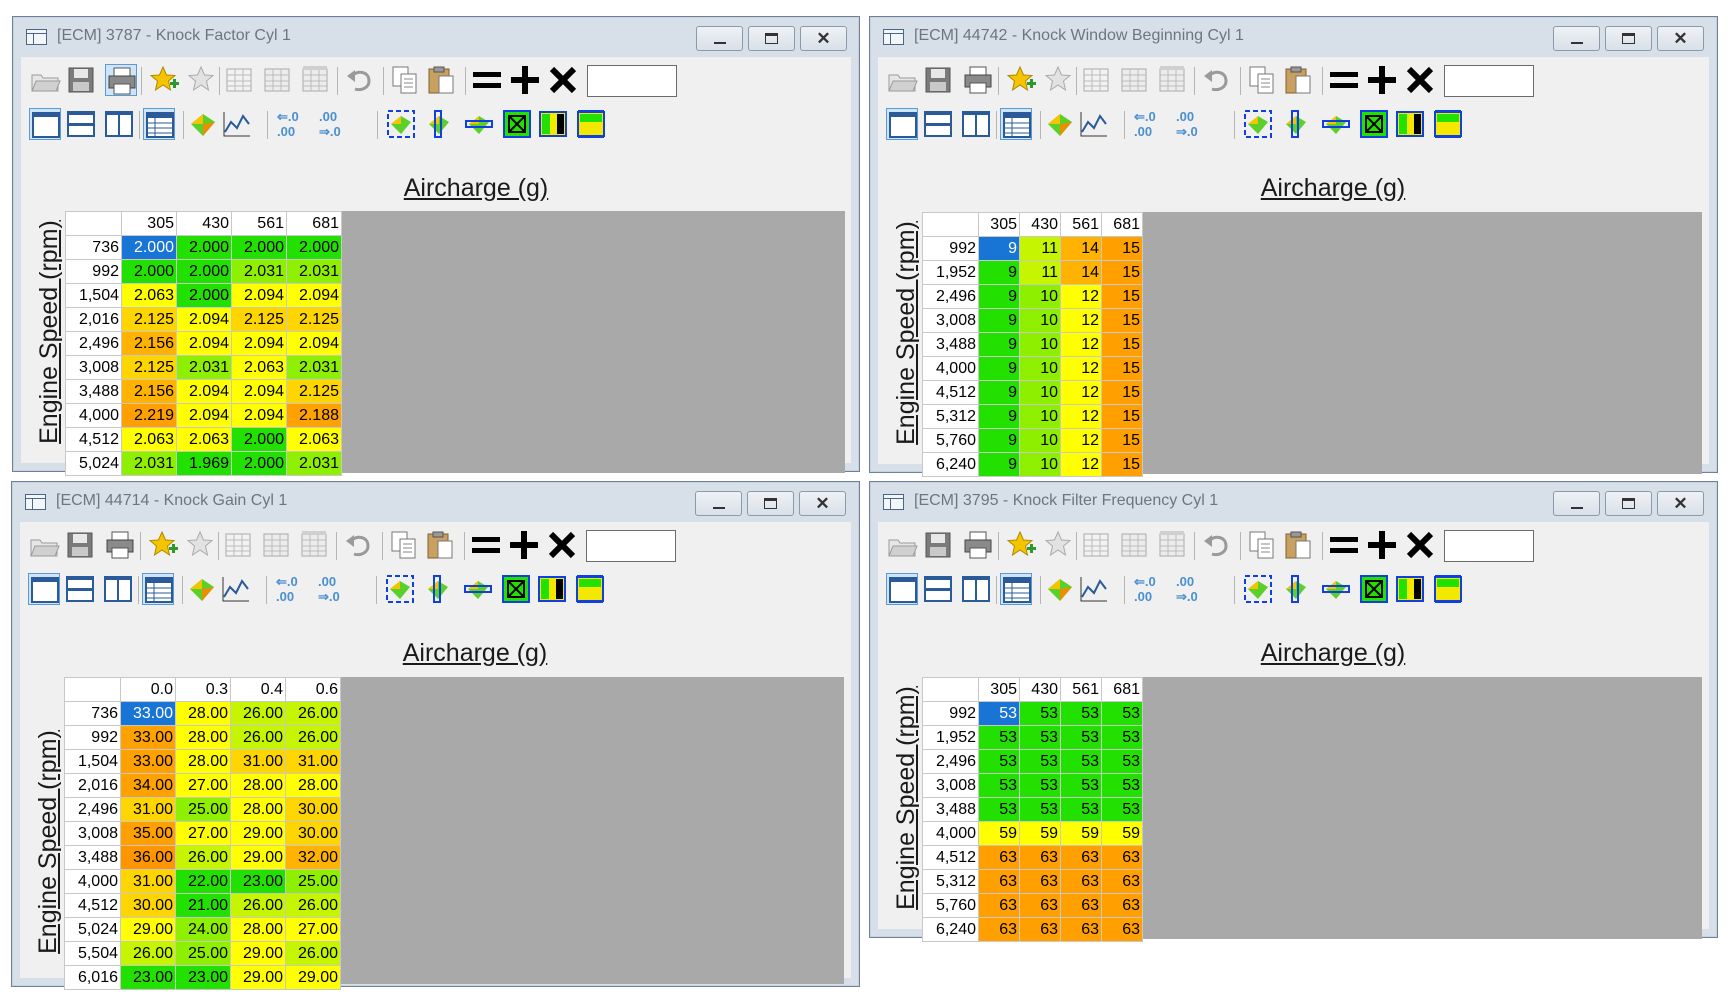 The image size is (1729, 999). What do you see at coordinates (201, 80) in the screenshot?
I see `favorite-icon` at bounding box center [201, 80].